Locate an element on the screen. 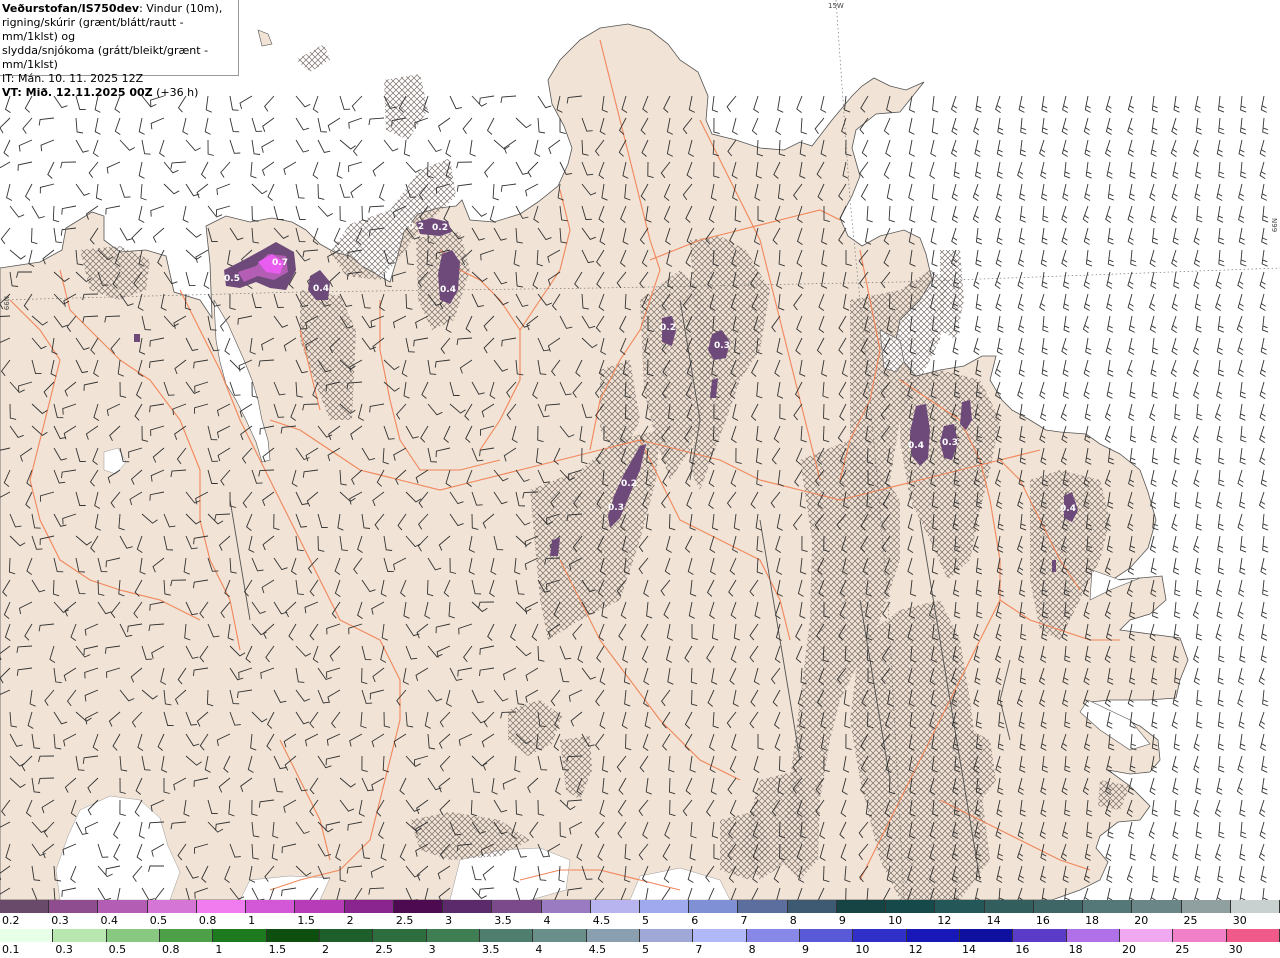 Image resolution: width=1280 pixels, height=958 pixels. legend-label: 0.5 is located at coordinates (158, 920).